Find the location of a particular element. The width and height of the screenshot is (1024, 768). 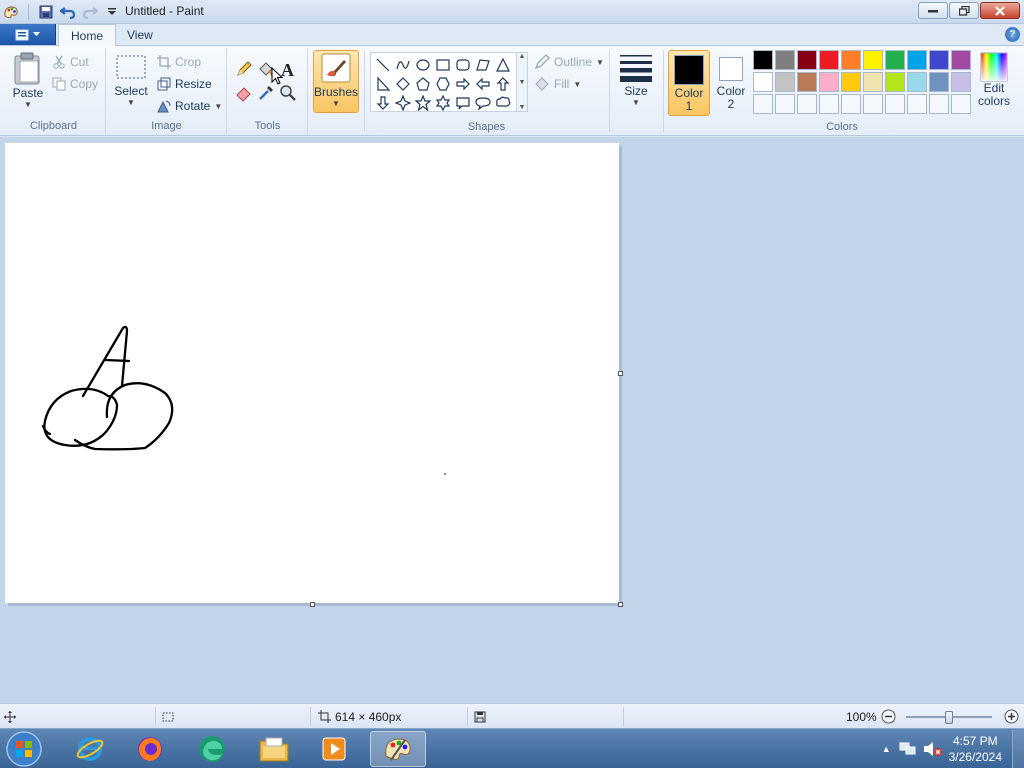

shape-rounded-rectangle is located at coordinates (463, 64).